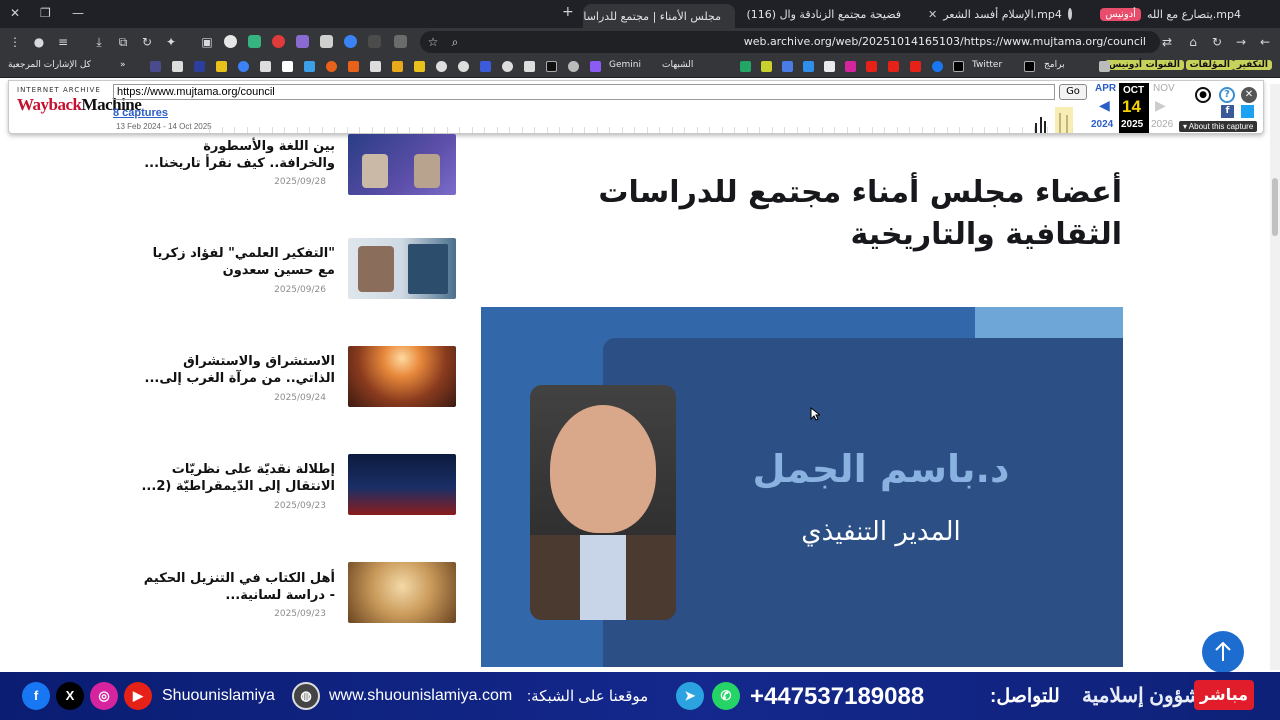 The width and height of the screenshot is (1280, 720). Describe the element at coordinates (171, 42) in the screenshot. I see `extension-icon: ✦` at that location.